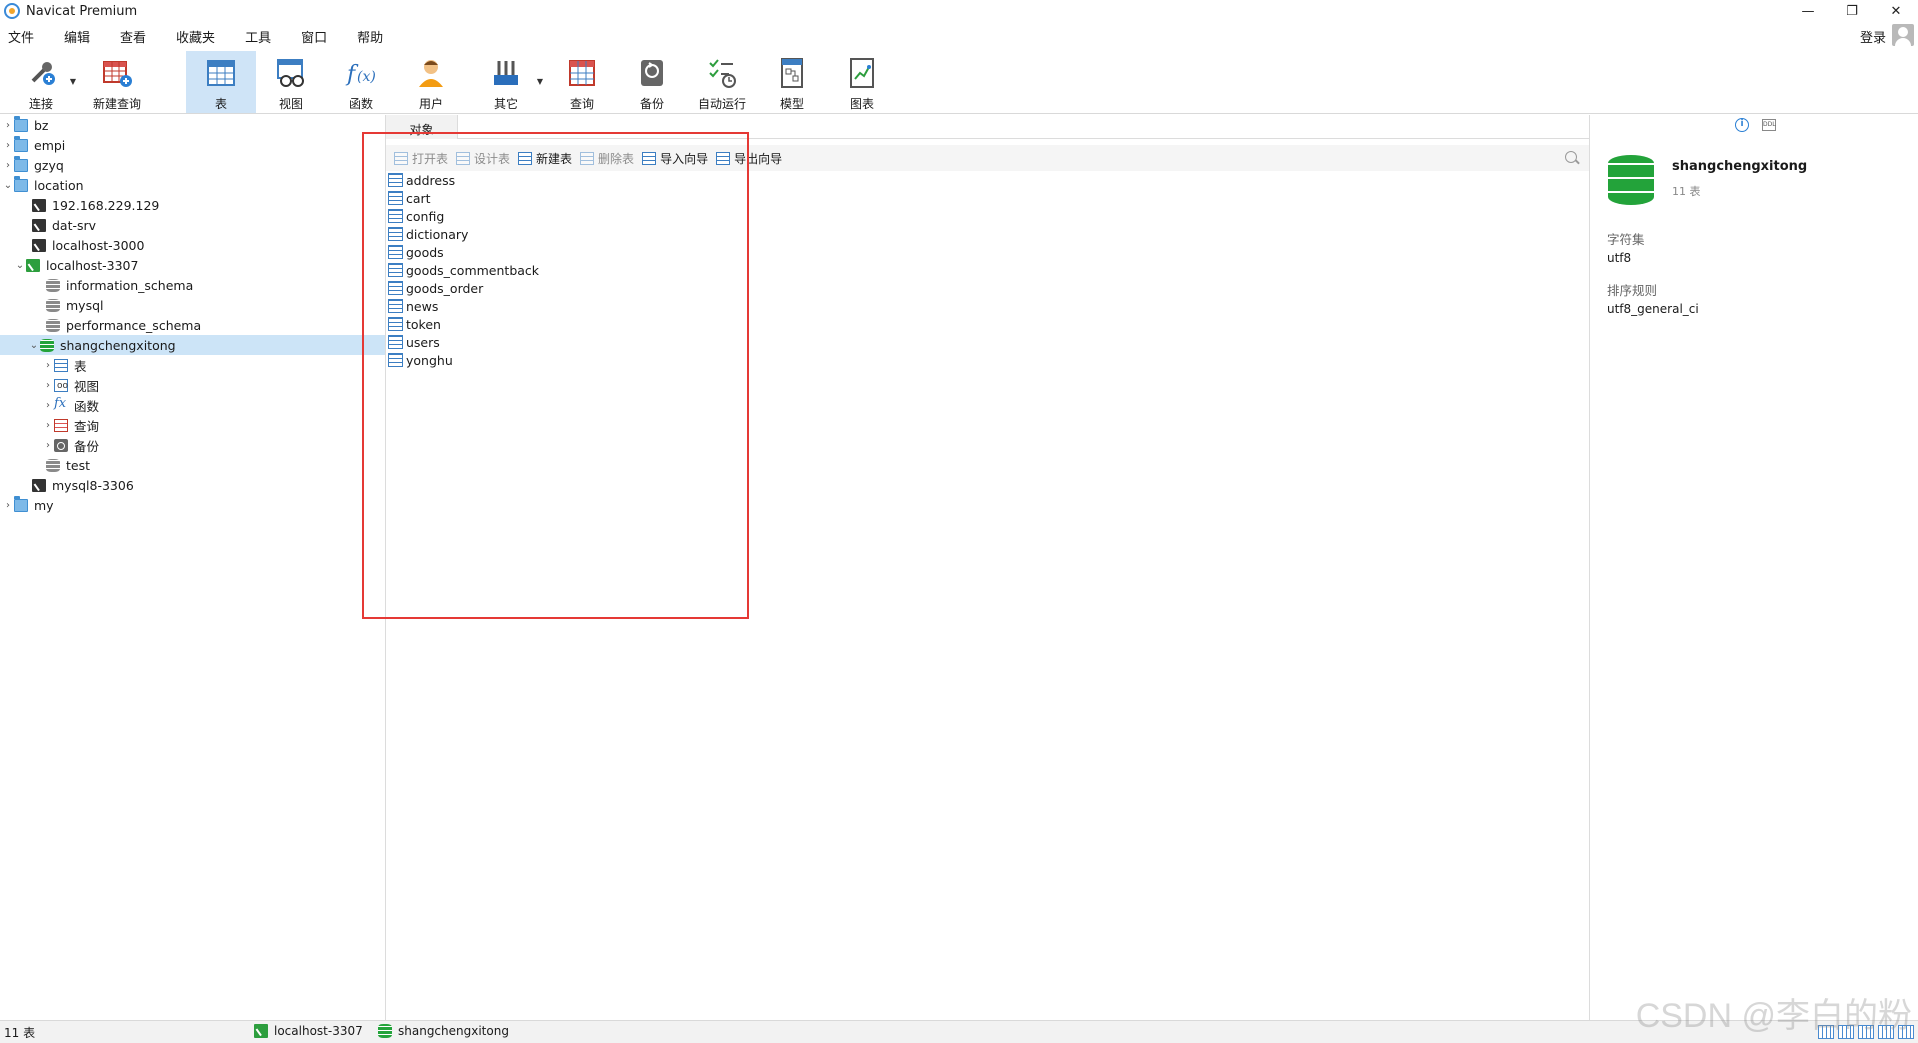  Describe the element at coordinates (385, 1031) in the screenshot. I see `database-active-icon` at that location.